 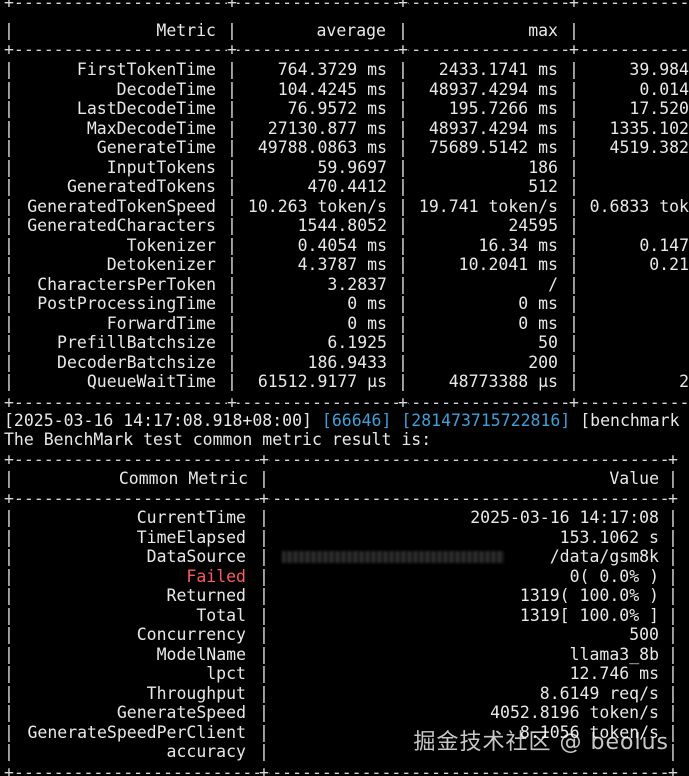 What do you see at coordinates (634, 478) in the screenshot?
I see `header-value: Value` at bounding box center [634, 478].